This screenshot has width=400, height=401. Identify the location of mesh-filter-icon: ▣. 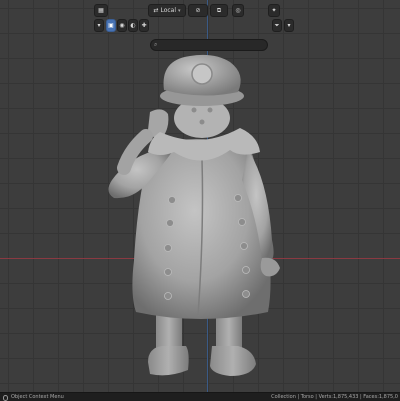
(111, 25).